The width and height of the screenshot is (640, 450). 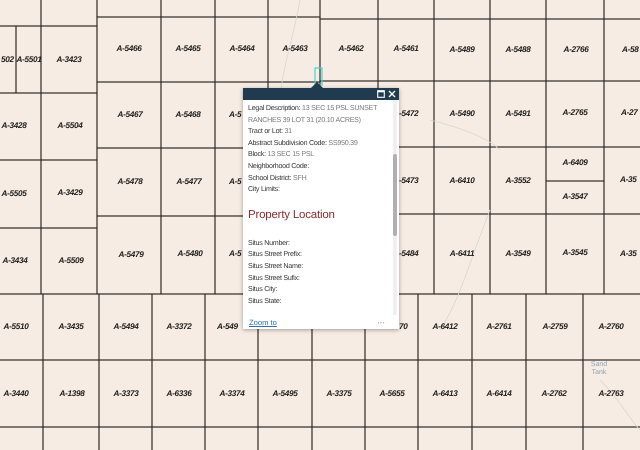 What do you see at coordinates (126, 394) in the screenshot?
I see `parcel-label: A-3373` at bounding box center [126, 394].